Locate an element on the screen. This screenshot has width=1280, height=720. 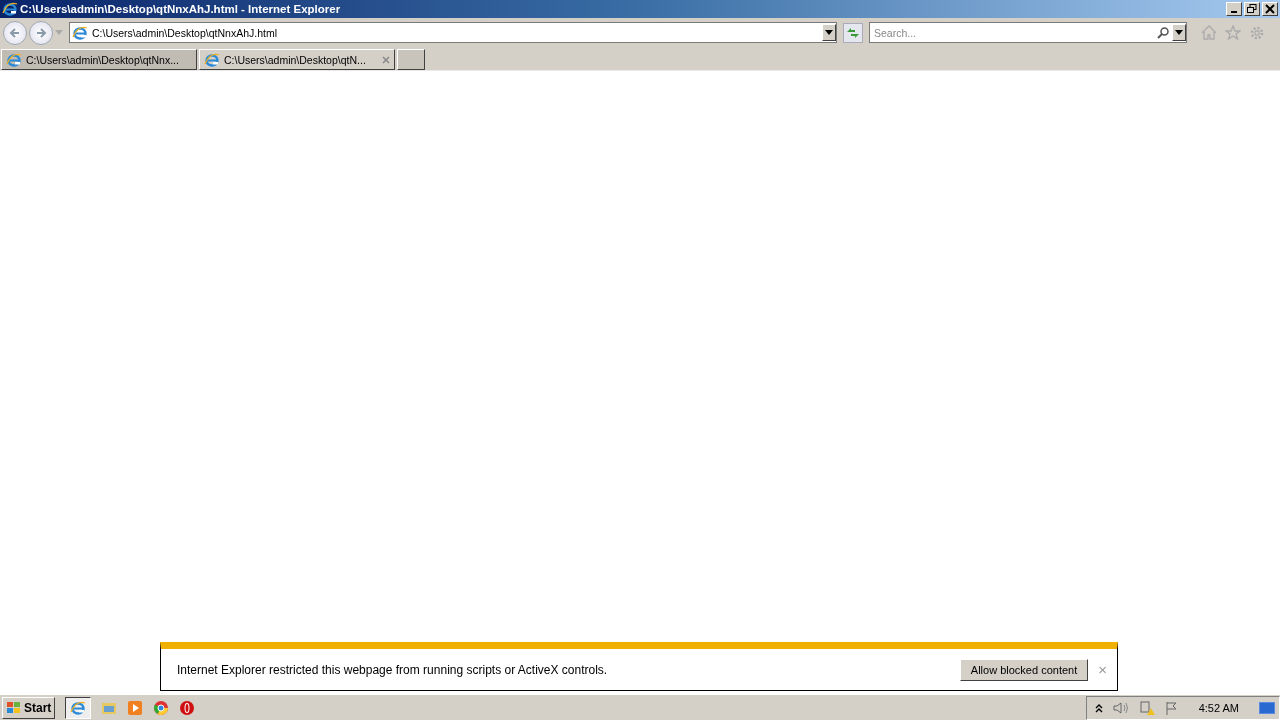
forward-button is located at coordinates (41, 32).